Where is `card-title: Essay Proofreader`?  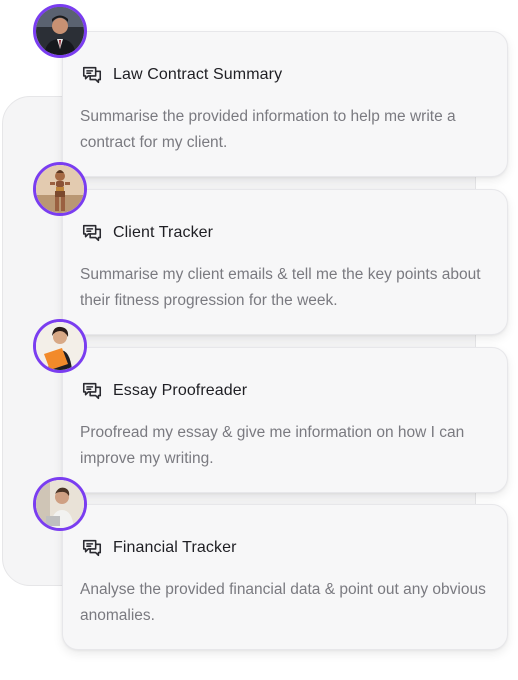
card-title: Essay Proofreader is located at coordinates (180, 390).